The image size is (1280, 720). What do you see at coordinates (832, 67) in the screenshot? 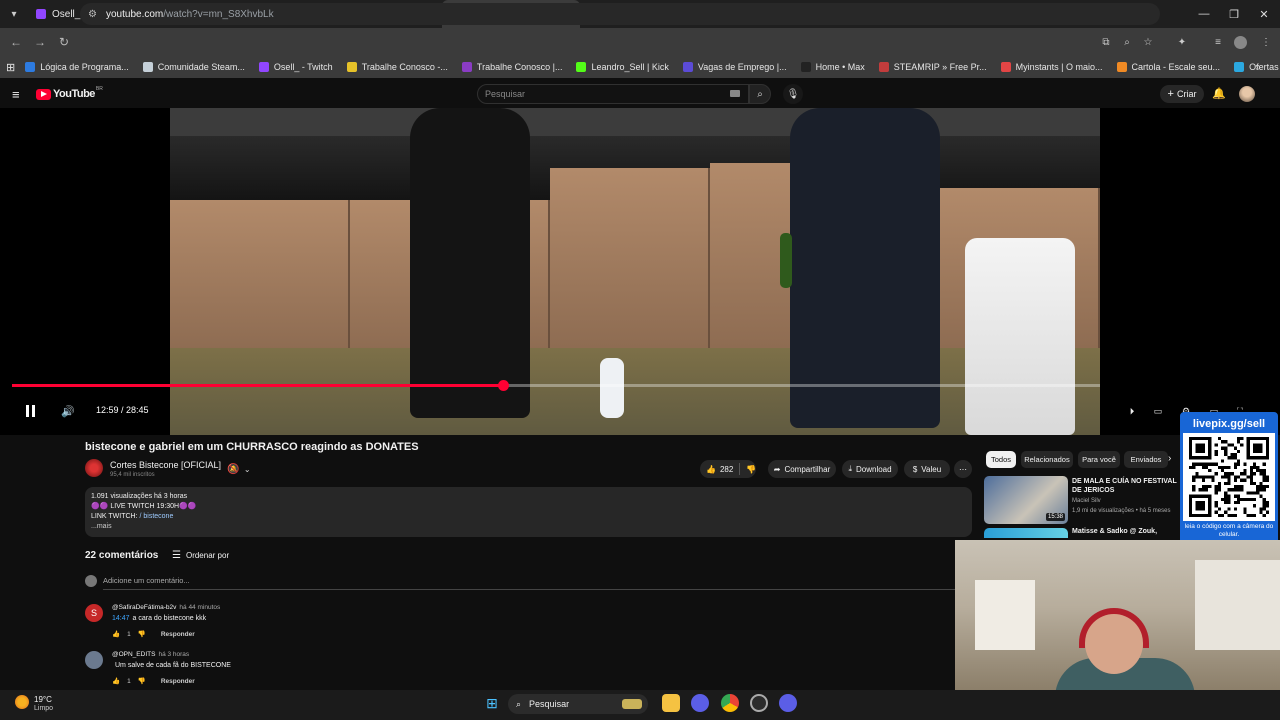
I see `bookmark-item: Home • Max` at bounding box center [832, 67].